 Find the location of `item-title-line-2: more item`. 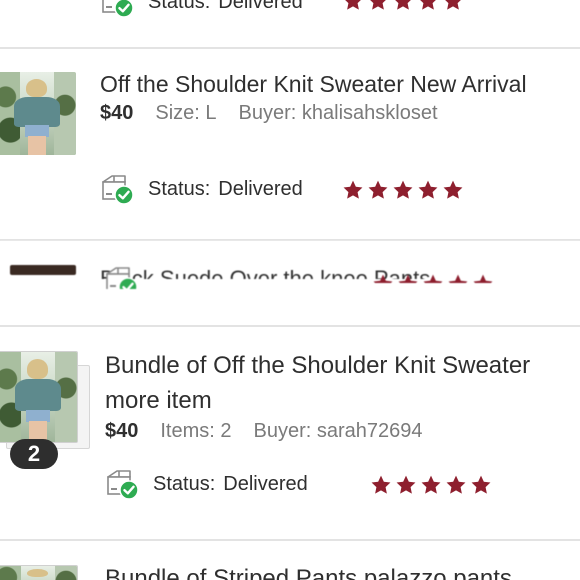

item-title-line-2: more item is located at coordinates (158, 400).